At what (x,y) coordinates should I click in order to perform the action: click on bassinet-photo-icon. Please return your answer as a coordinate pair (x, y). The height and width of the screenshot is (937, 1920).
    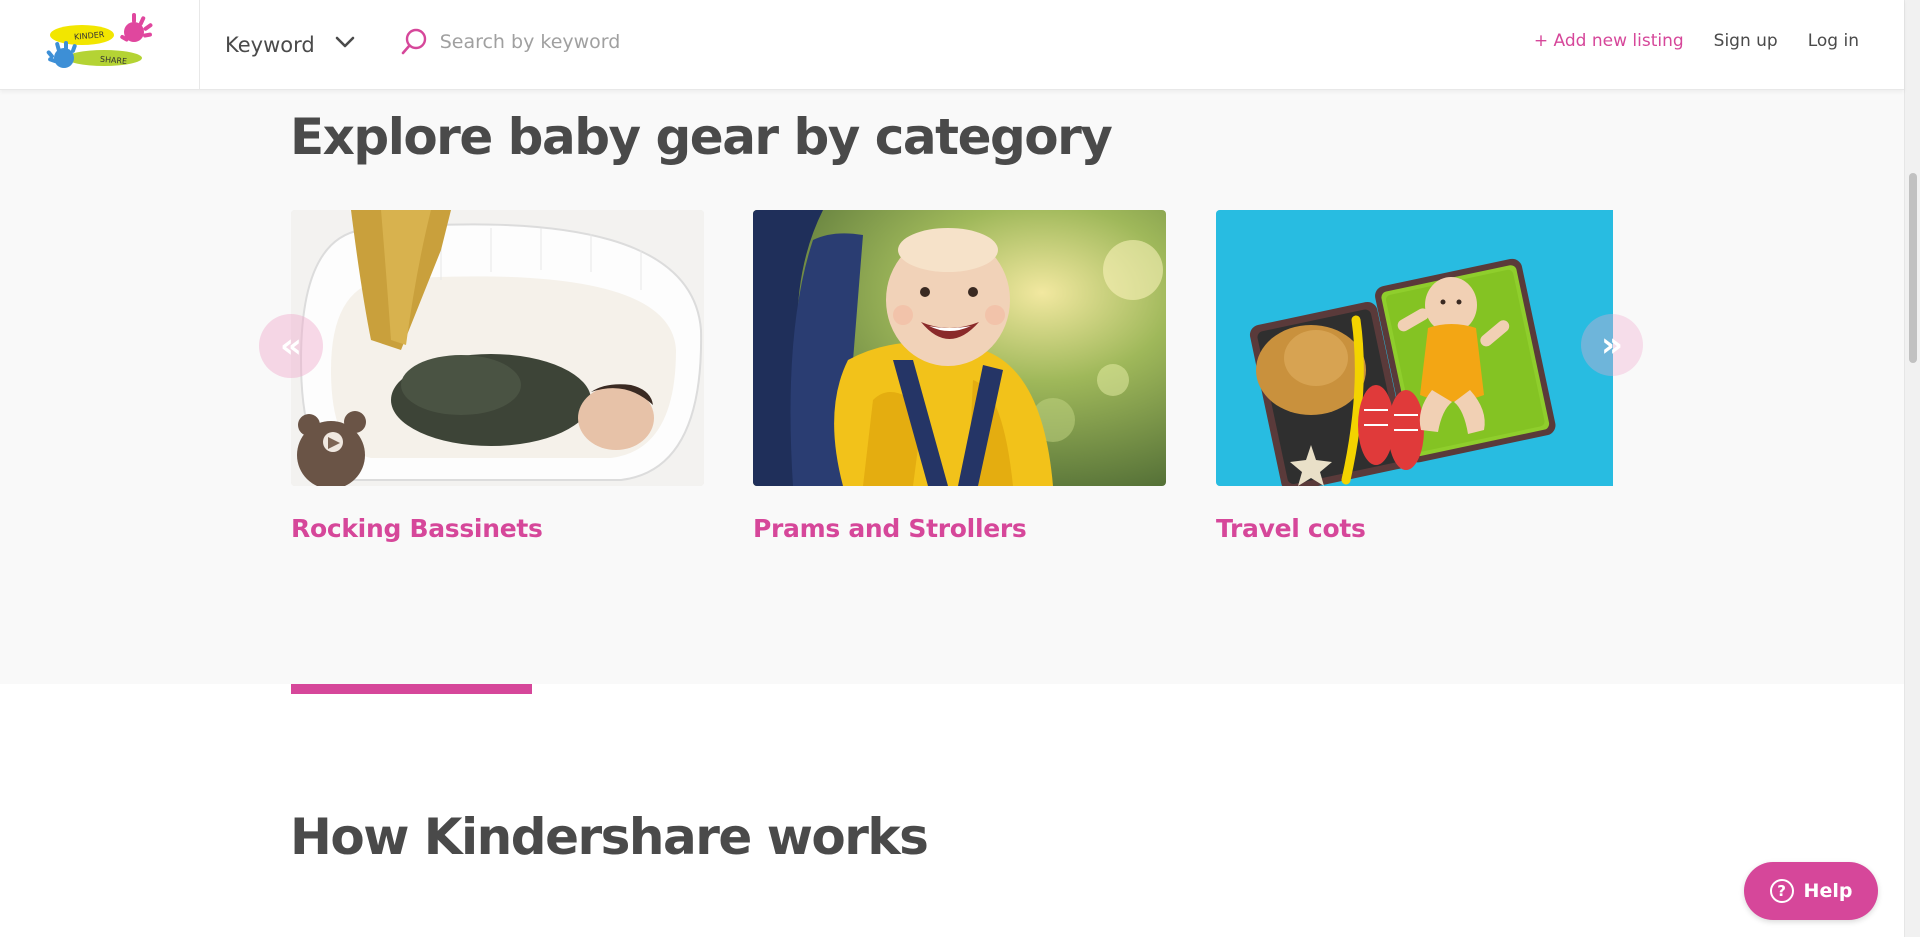
    Looking at the image, I should click on (497, 348).